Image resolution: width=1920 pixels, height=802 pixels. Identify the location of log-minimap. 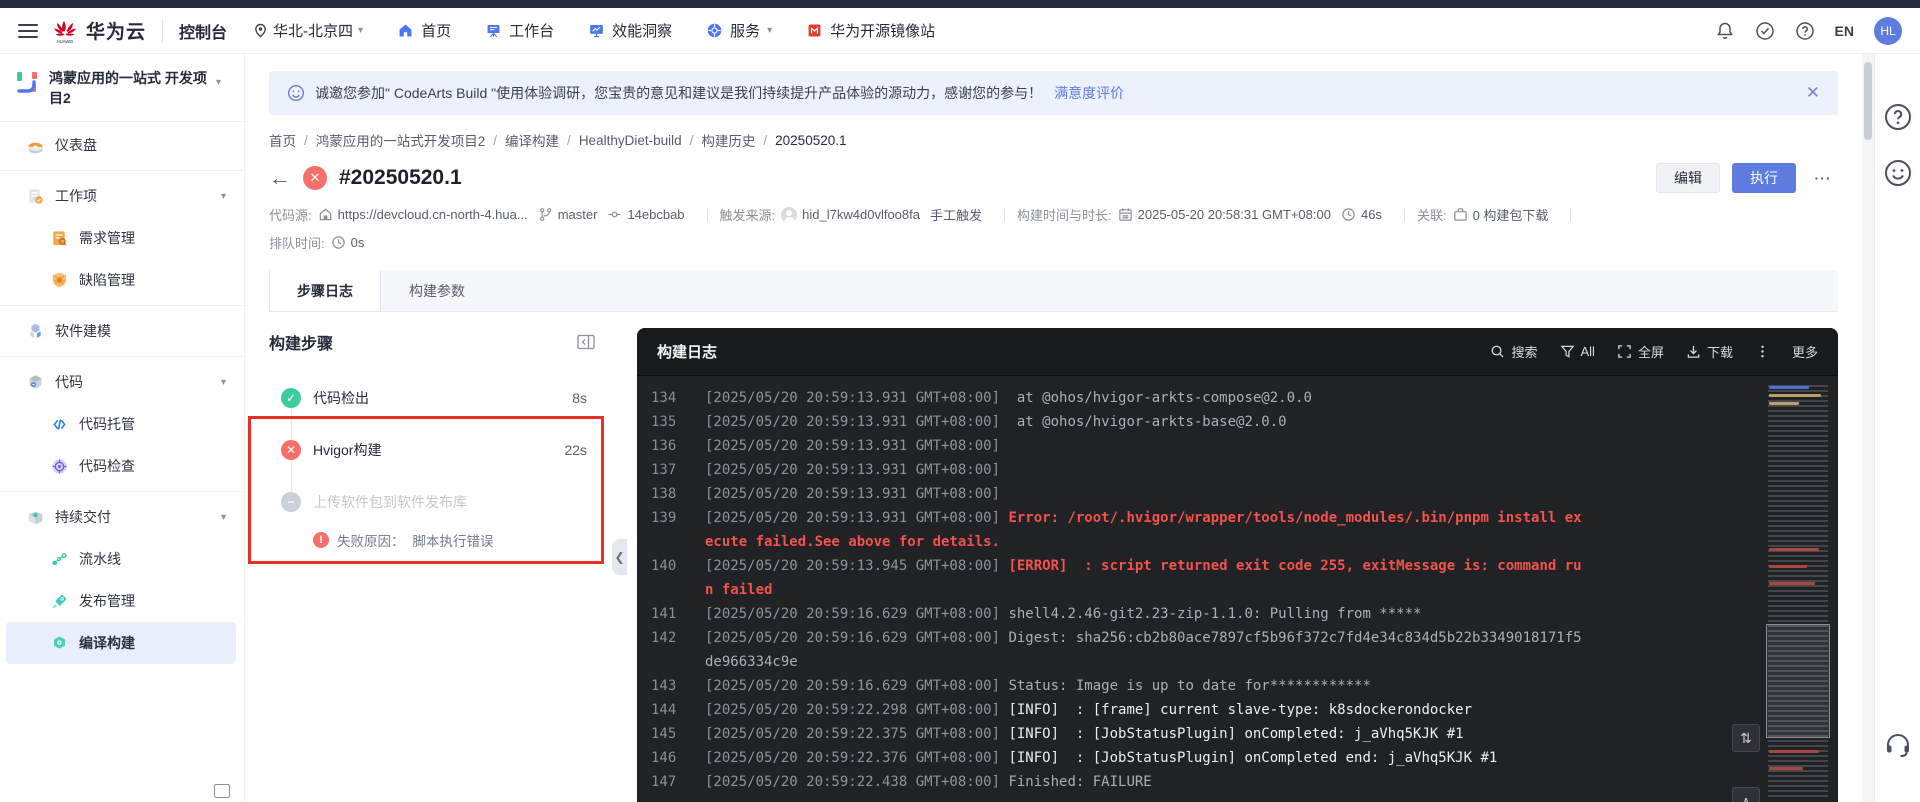
(1798, 590).